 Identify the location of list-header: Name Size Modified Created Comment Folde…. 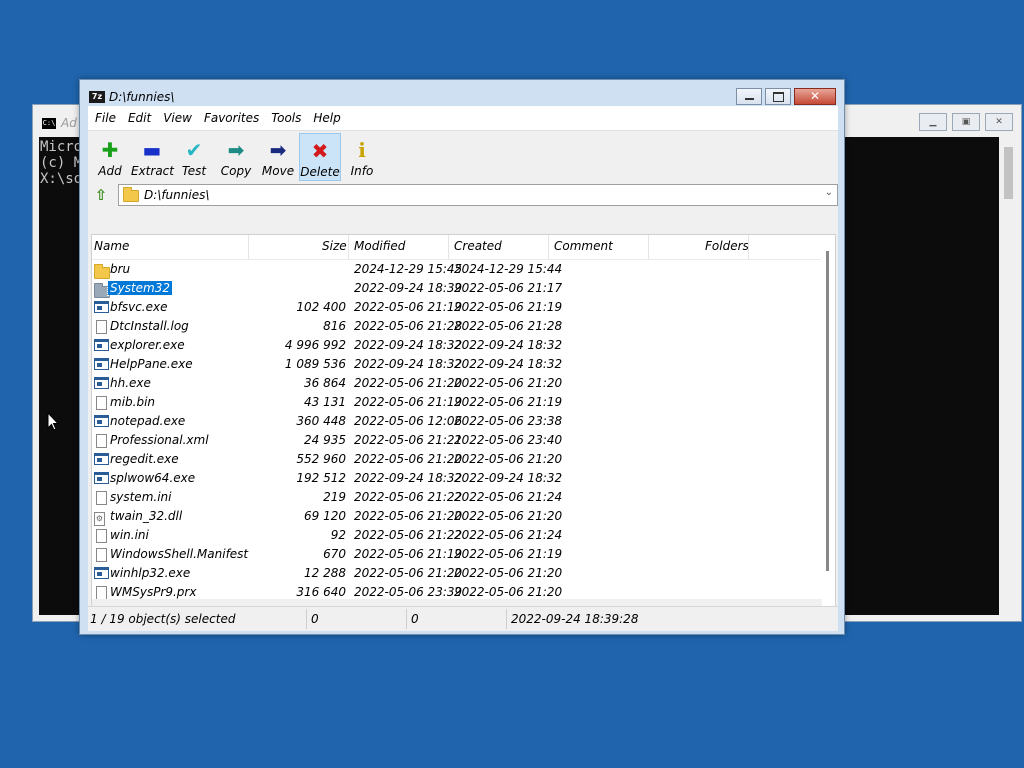
(463, 247).